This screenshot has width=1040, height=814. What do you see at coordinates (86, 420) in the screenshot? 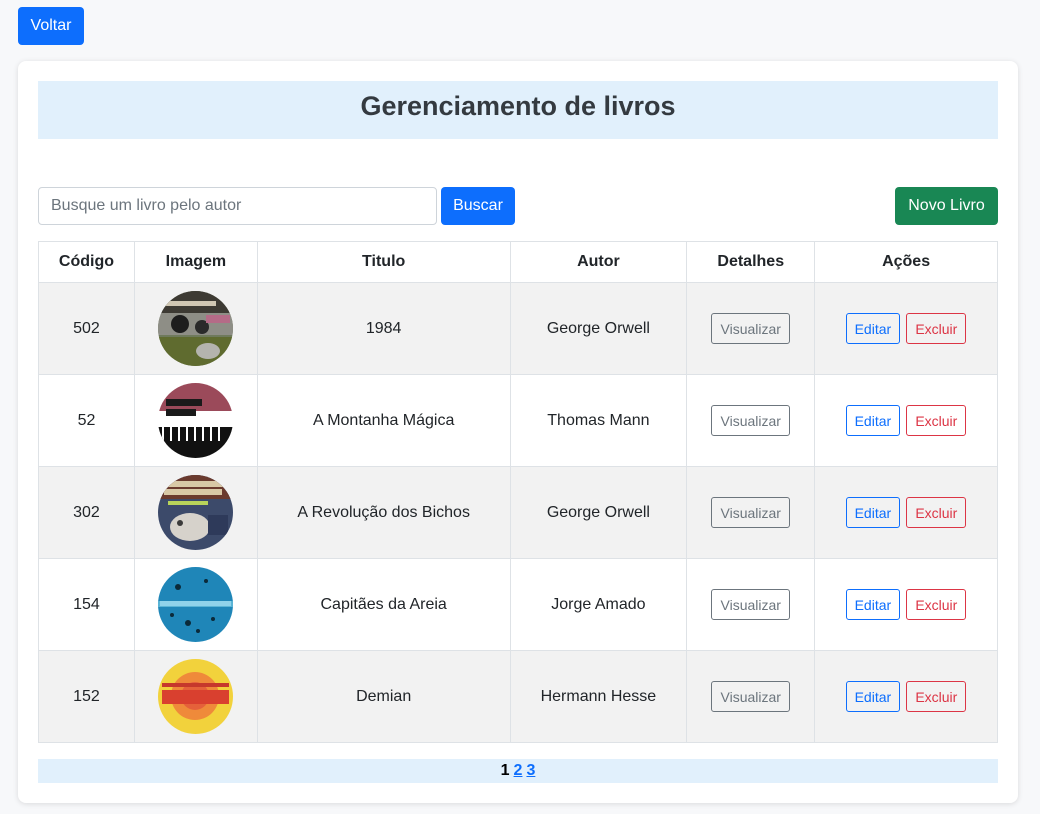
I see `cell-code: 52` at bounding box center [86, 420].